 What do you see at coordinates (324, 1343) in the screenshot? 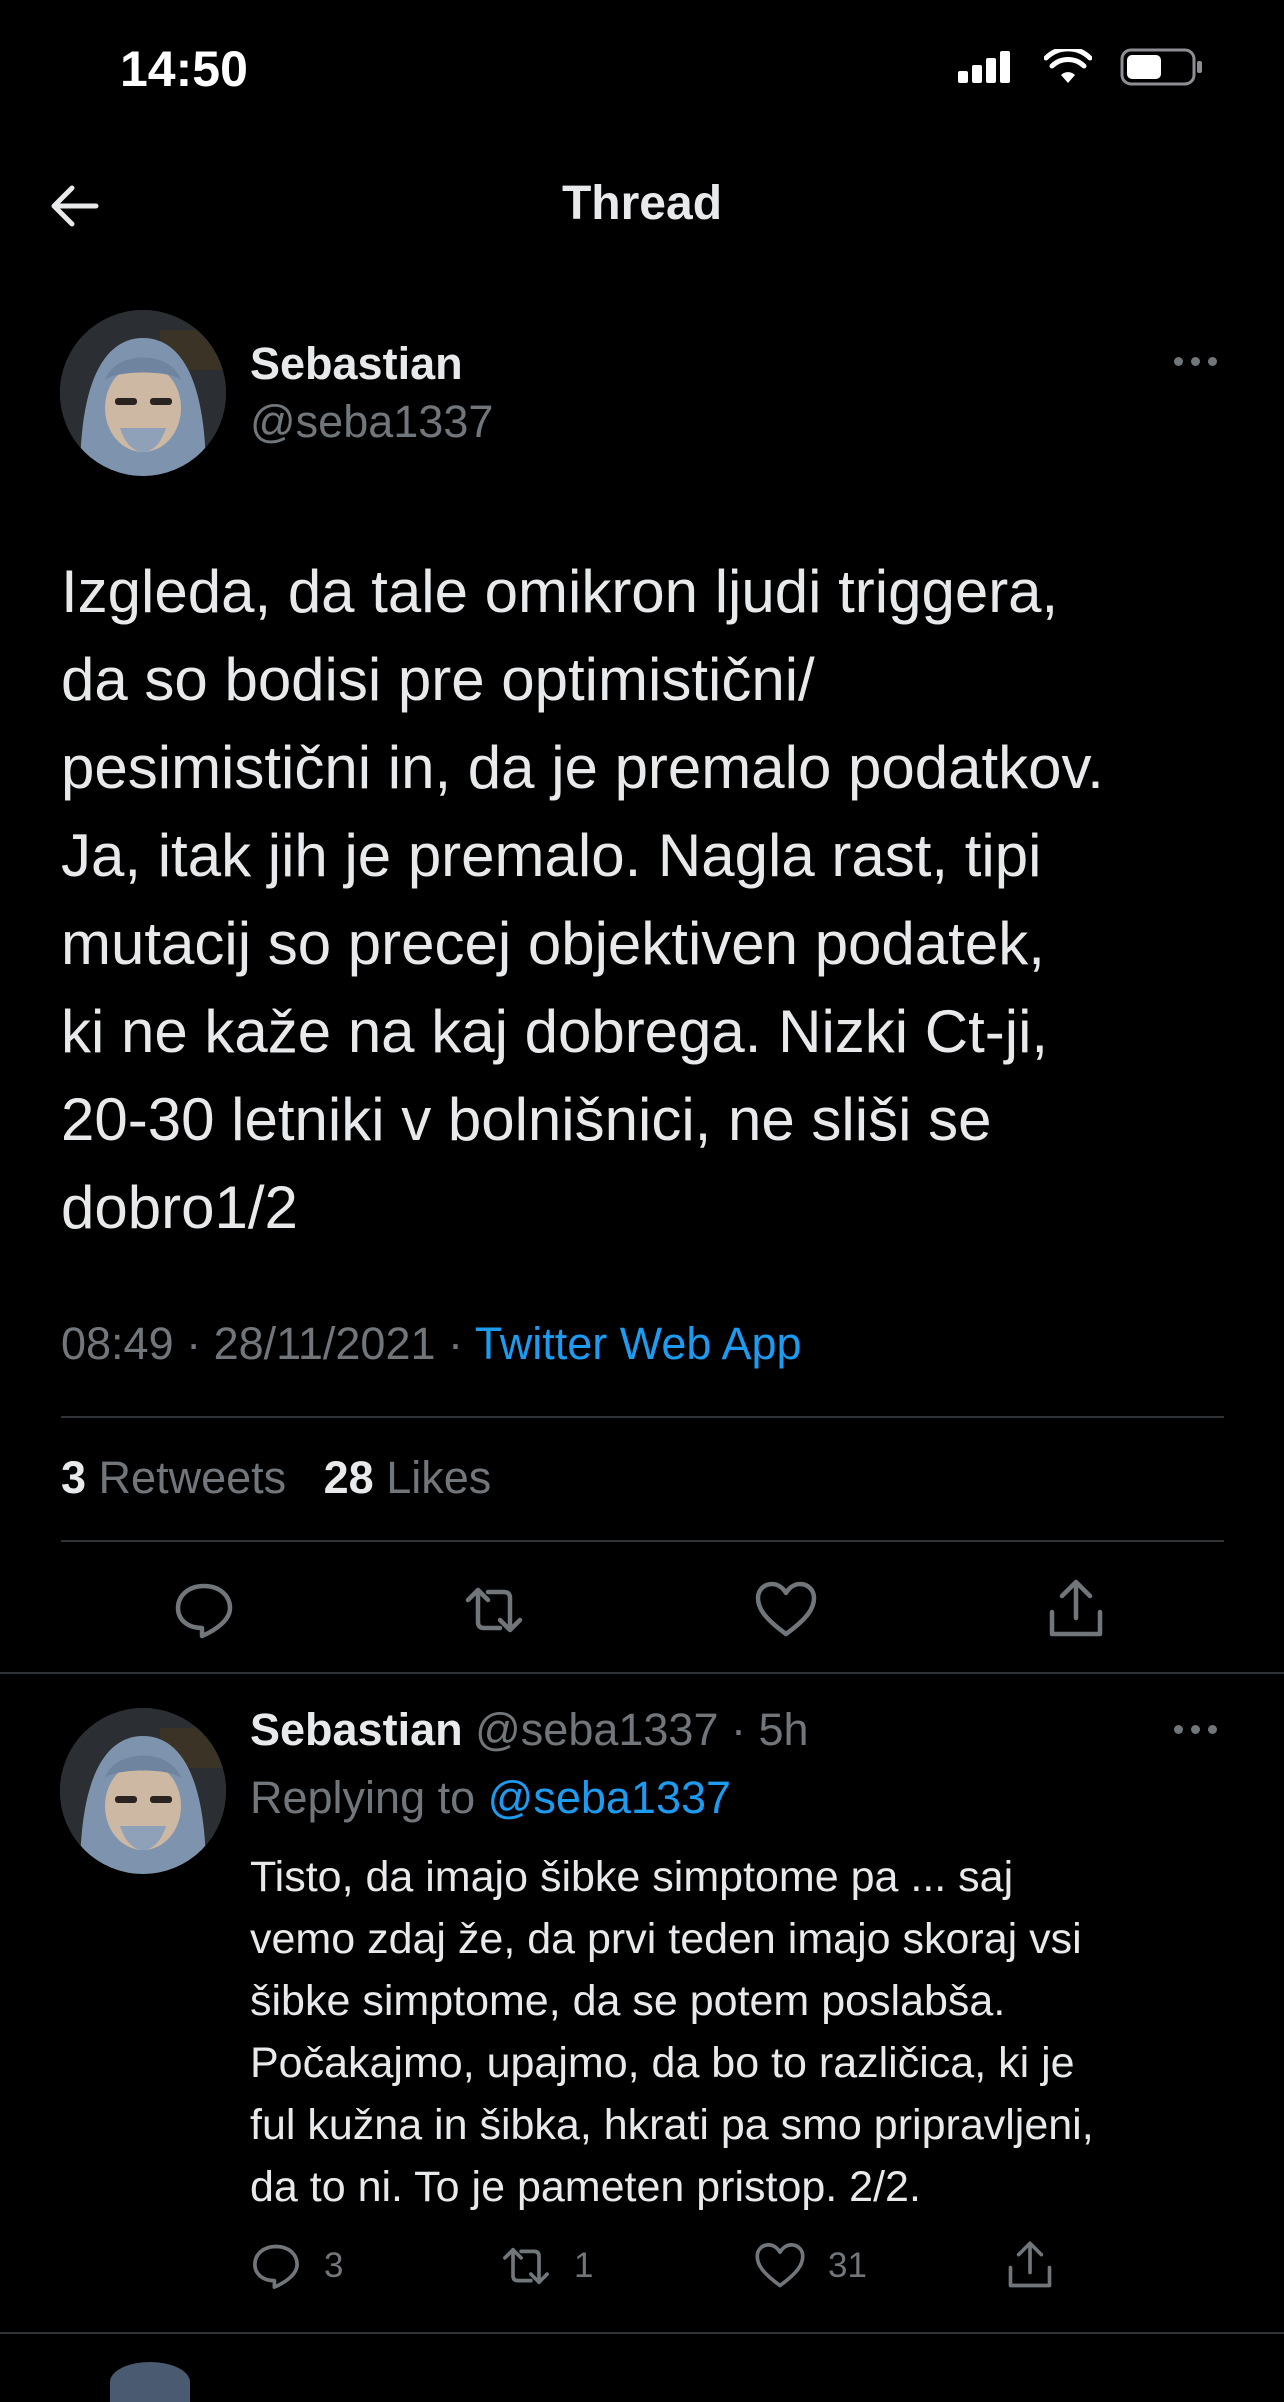
I see `tweet-date: 28/11/2021` at bounding box center [324, 1343].